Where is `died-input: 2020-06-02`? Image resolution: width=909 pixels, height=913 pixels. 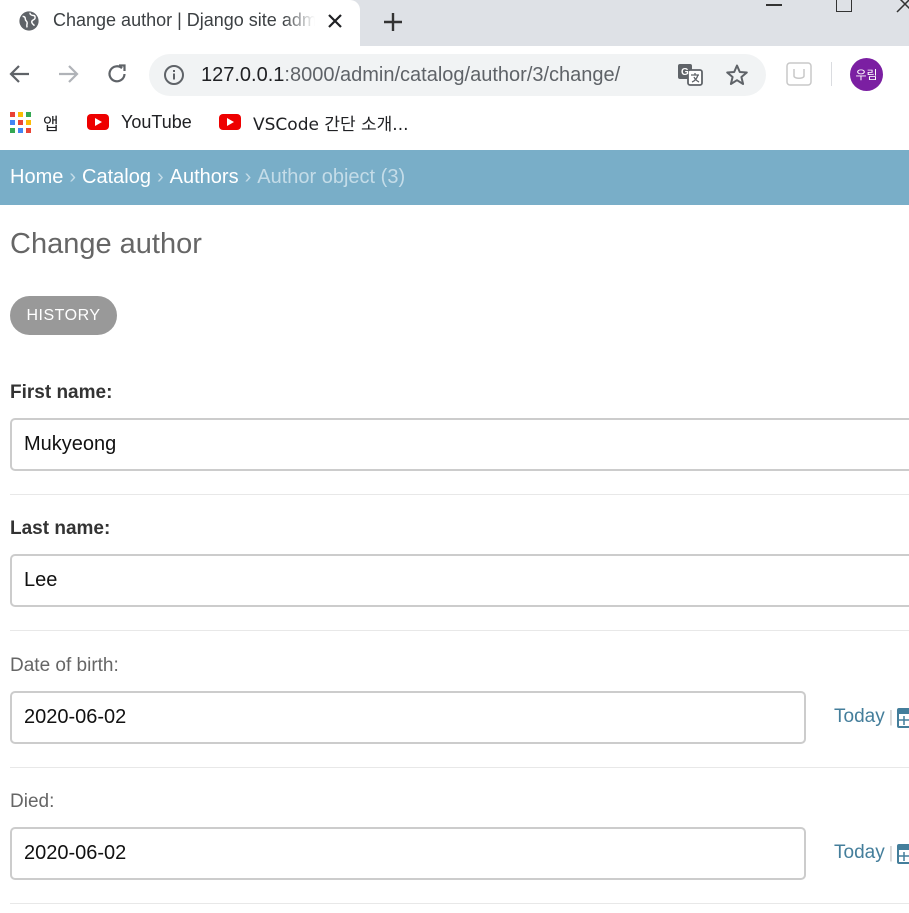 died-input: 2020-06-02 is located at coordinates (408, 853).